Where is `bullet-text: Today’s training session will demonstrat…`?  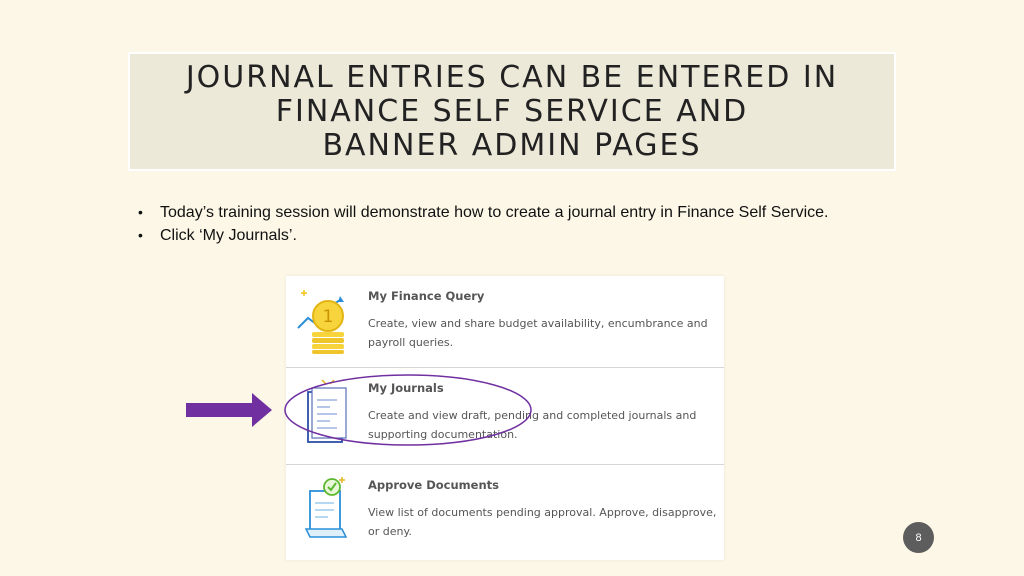 bullet-text: Today’s training session will demonstrat… is located at coordinates (494, 212).